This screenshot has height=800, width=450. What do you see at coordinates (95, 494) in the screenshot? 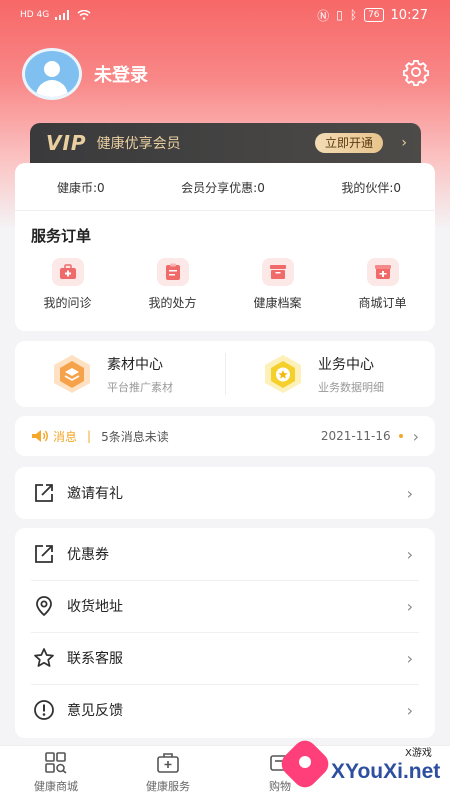
I see `menu-label: 邀请有礼` at bounding box center [95, 494].